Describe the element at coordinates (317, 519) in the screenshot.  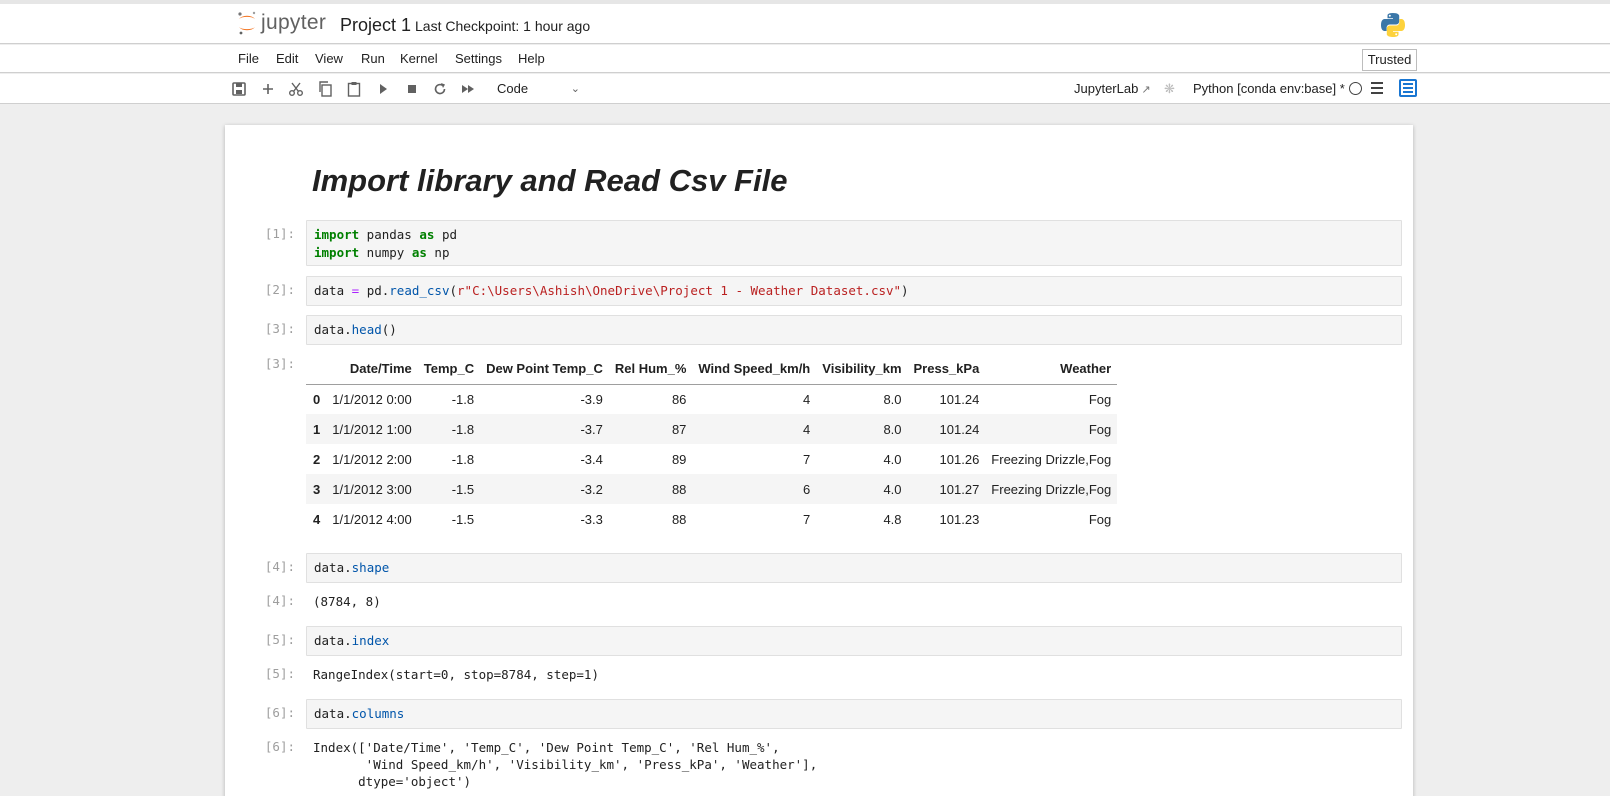
I see `row-index: 4` at that location.